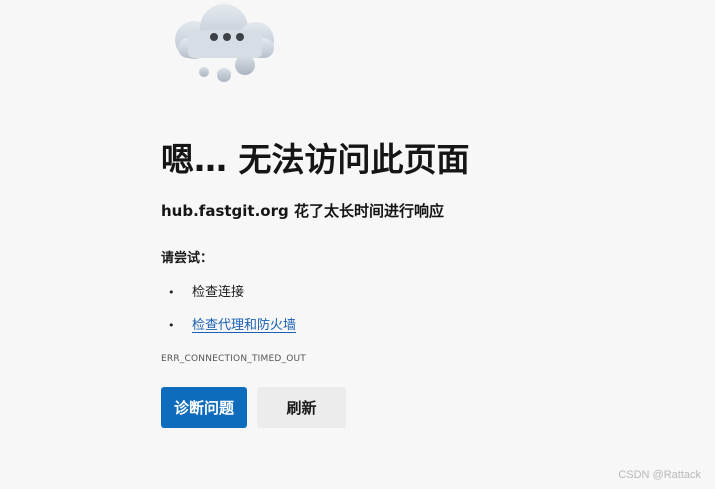 This screenshot has width=715, height=489. I want to click on cloud-shape, so click(224, 31).